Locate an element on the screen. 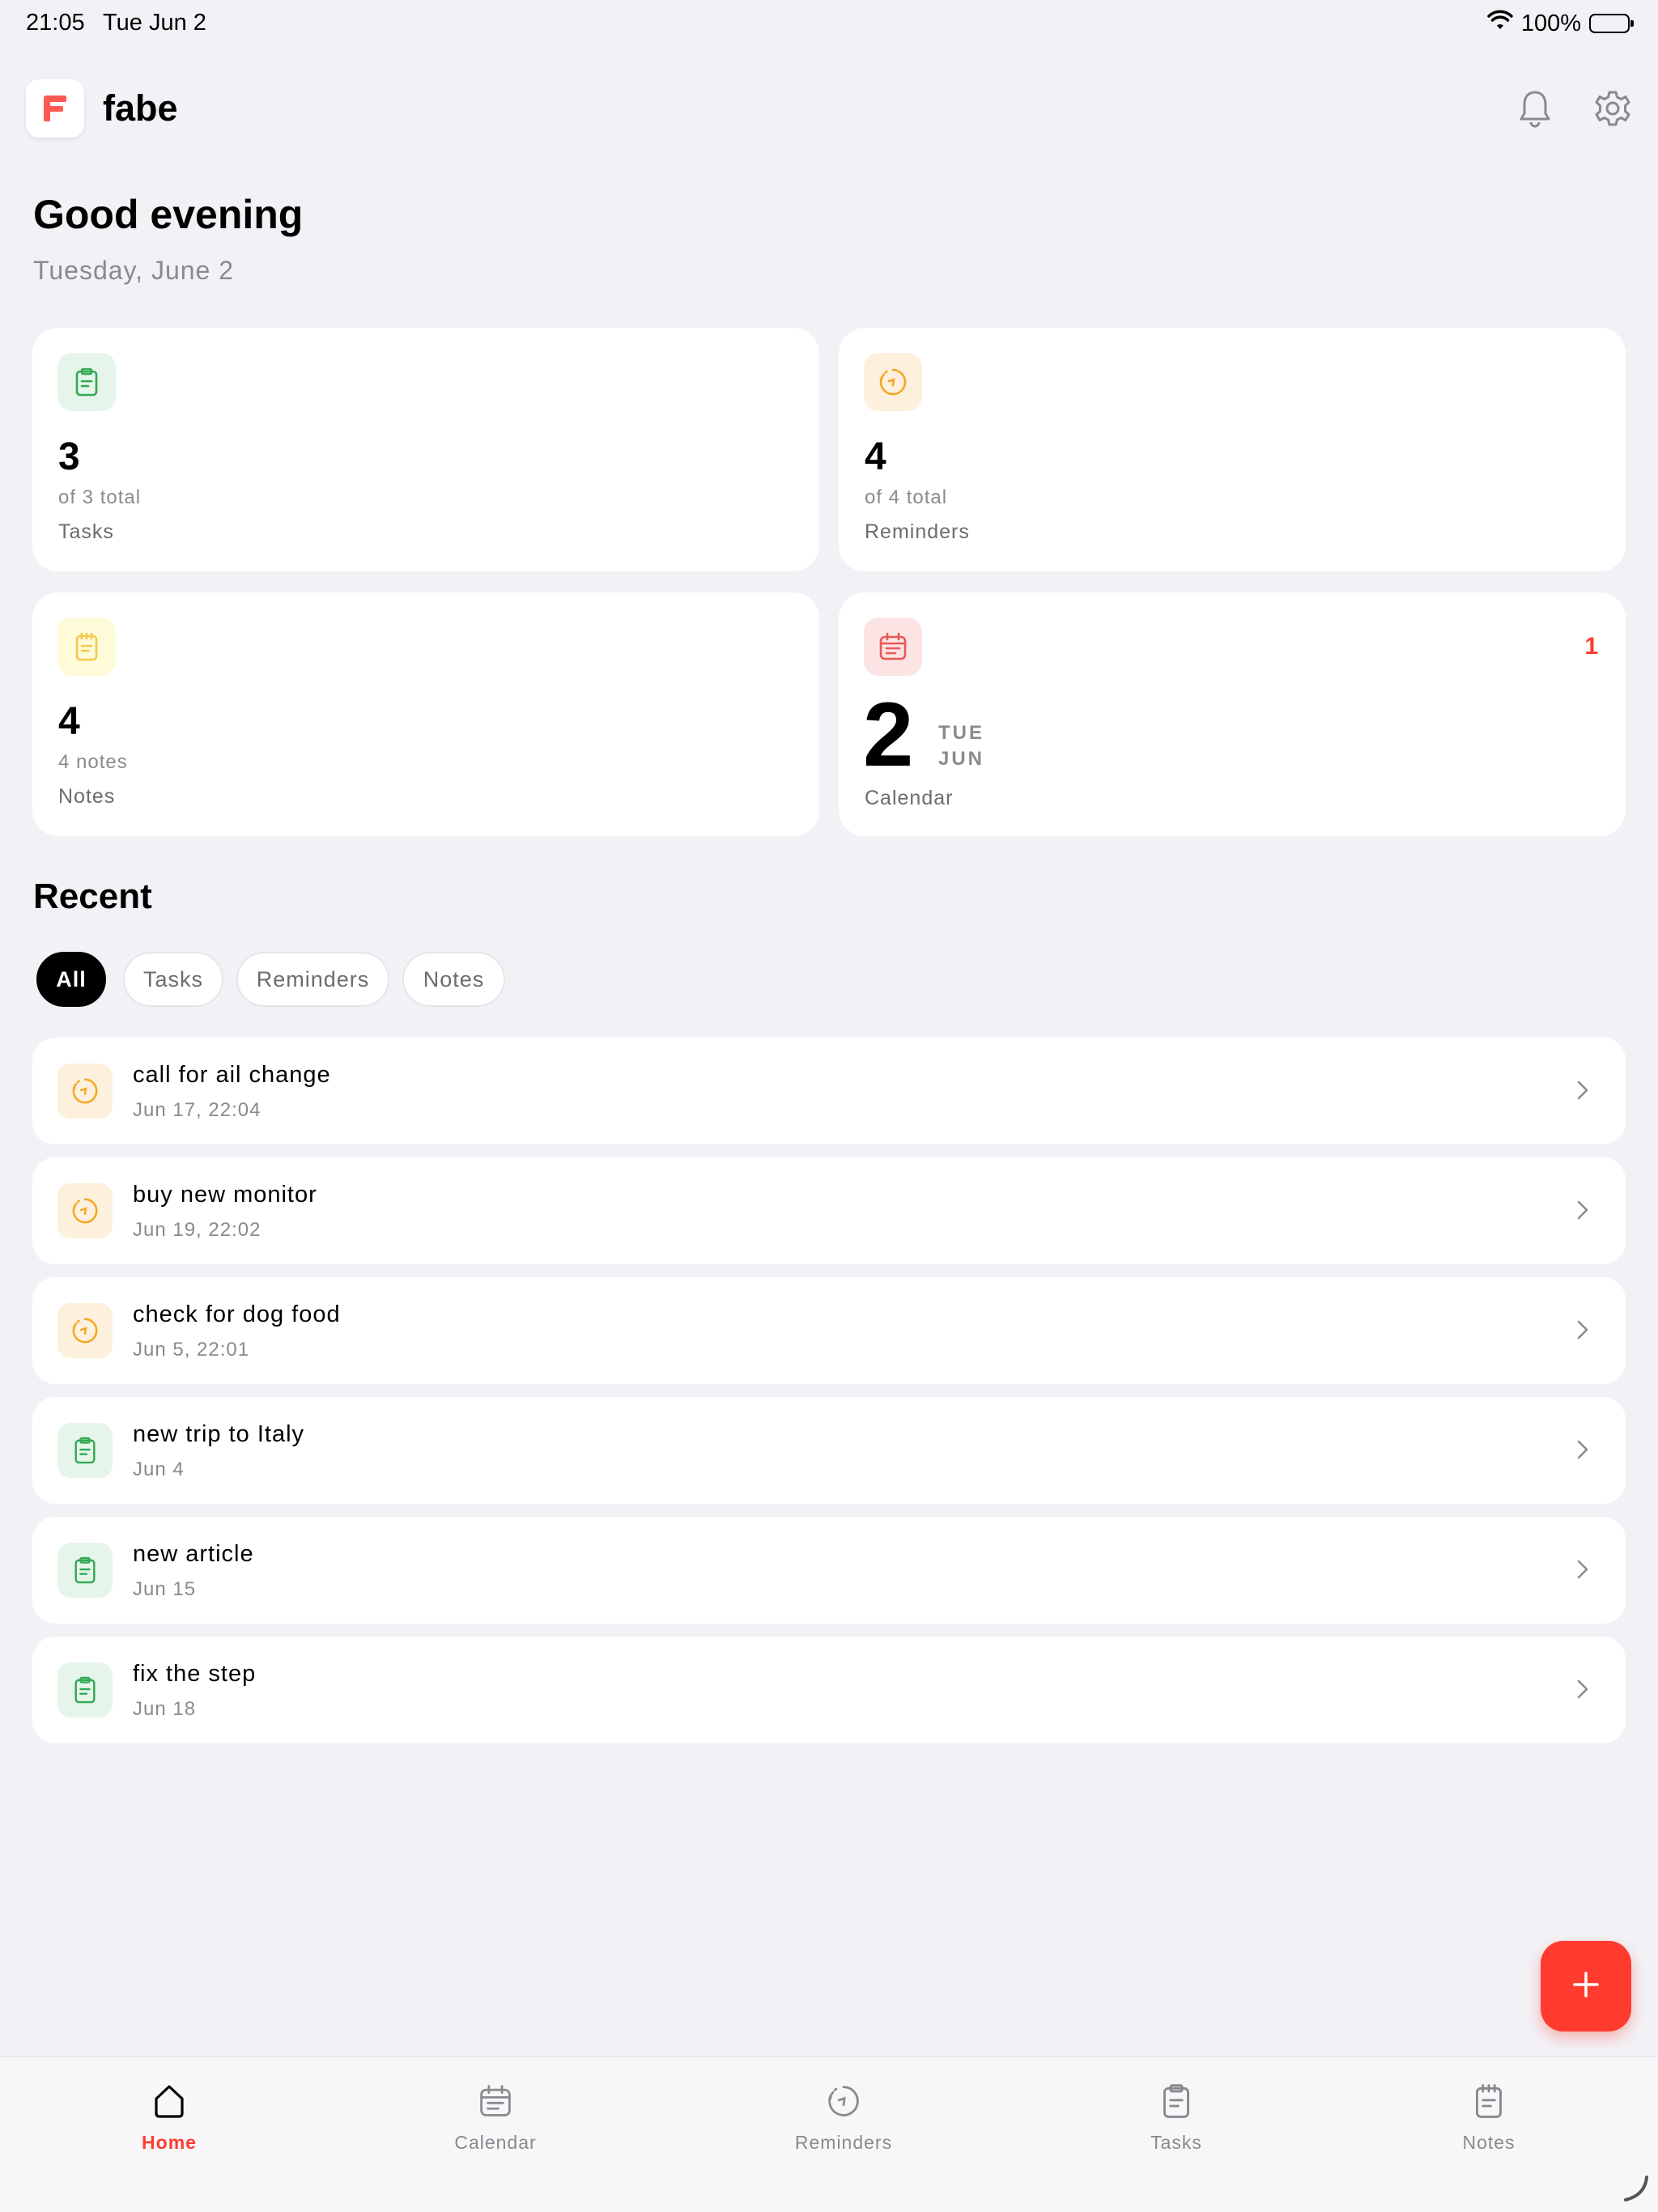 This screenshot has height=2212, width=1658. greeting-date: Tuesday, June 2 is located at coordinates (134, 270).